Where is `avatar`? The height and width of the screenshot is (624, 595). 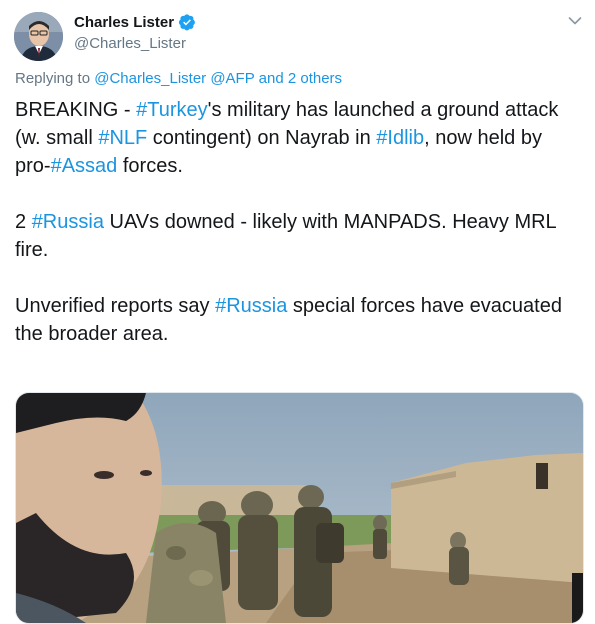
avatar is located at coordinates (38, 36).